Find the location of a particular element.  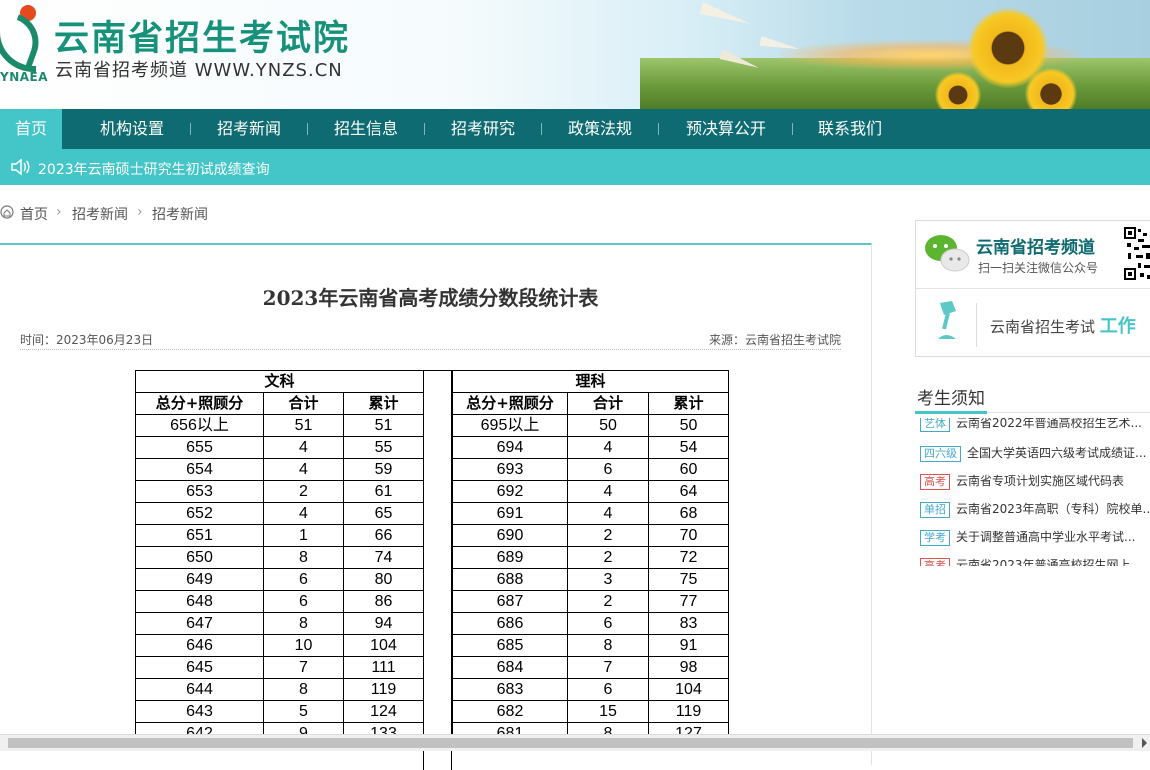

count-cell: 5 is located at coordinates (303, 711).